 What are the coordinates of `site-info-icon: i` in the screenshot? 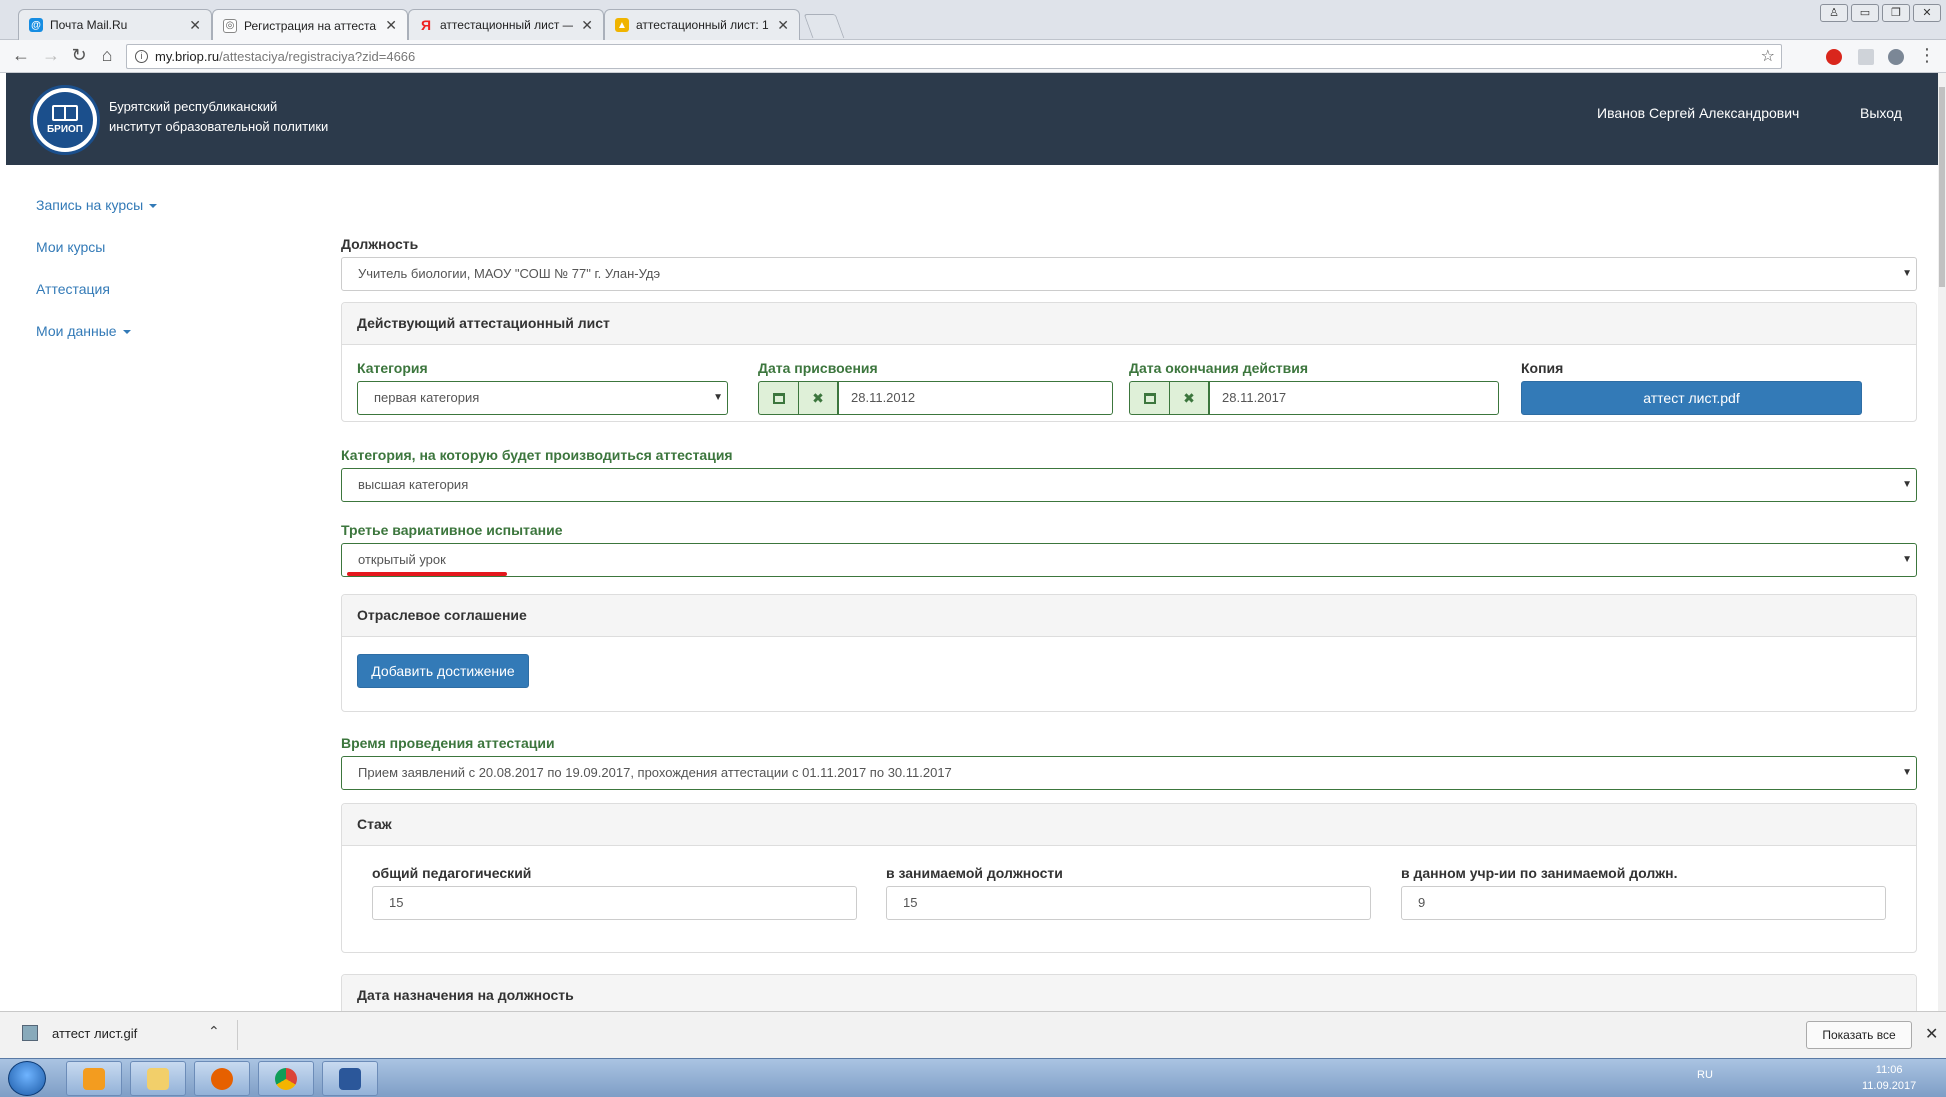 It's located at (141, 56).